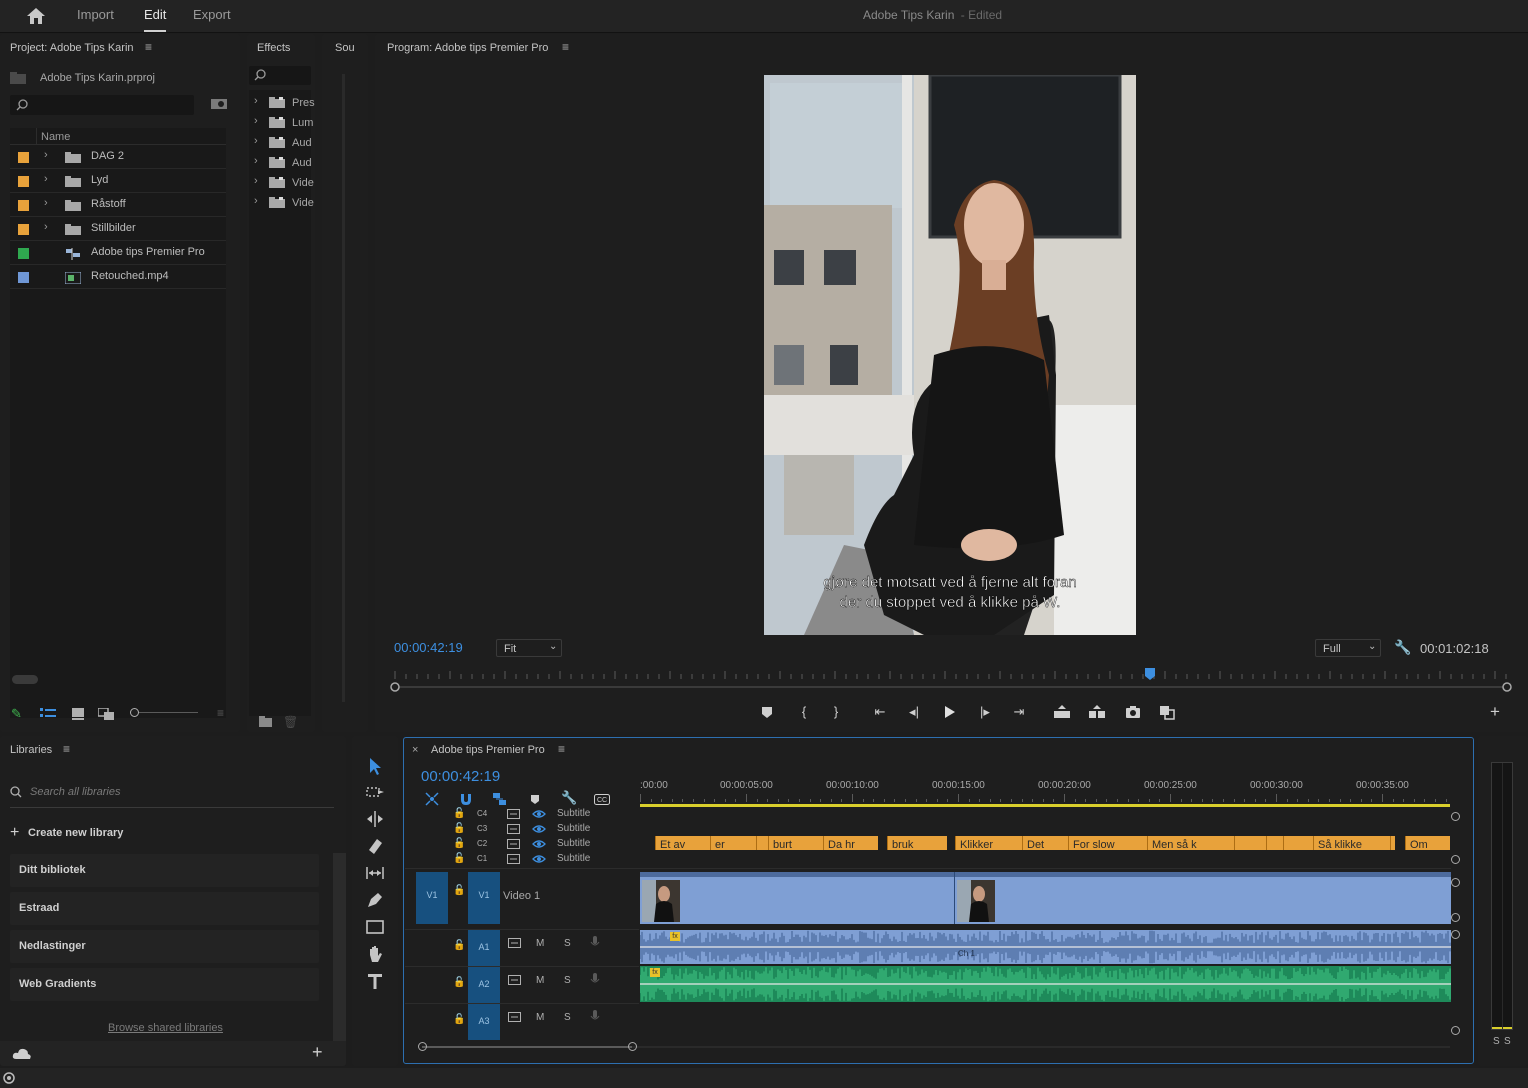 The image size is (1528, 1088). I want to click on creative-cloud-icon, so click(9, 1078).